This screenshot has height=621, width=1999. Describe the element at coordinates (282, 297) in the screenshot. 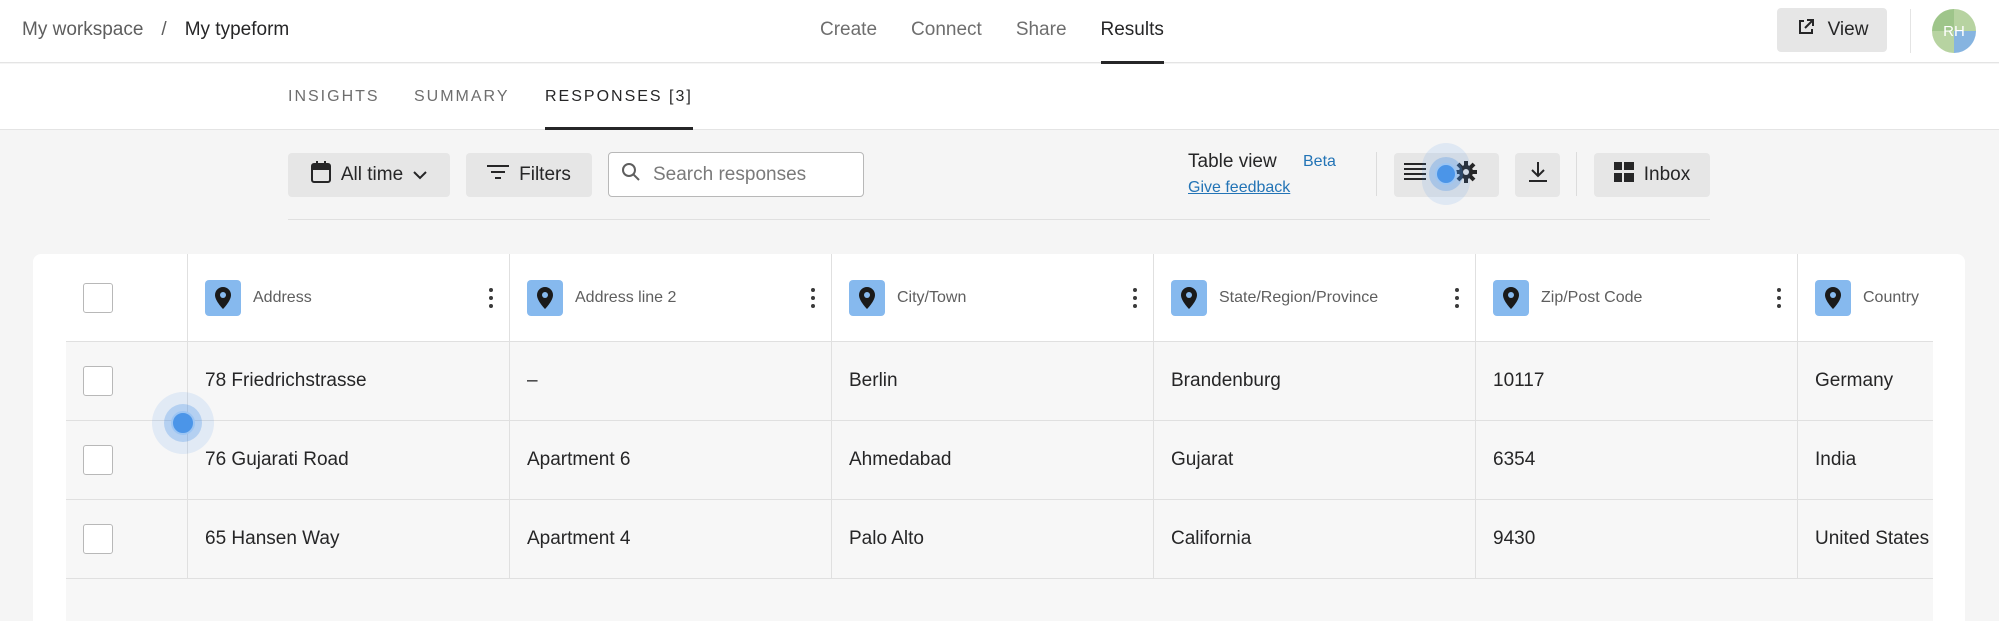

I see `column-header-label: Address` at that location.